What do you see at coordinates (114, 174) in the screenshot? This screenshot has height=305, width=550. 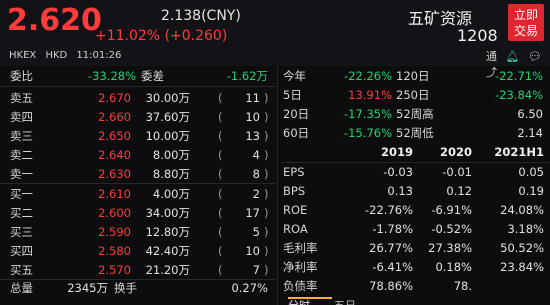 I see `level-price: 2.630` at bounding box center [114, 174].